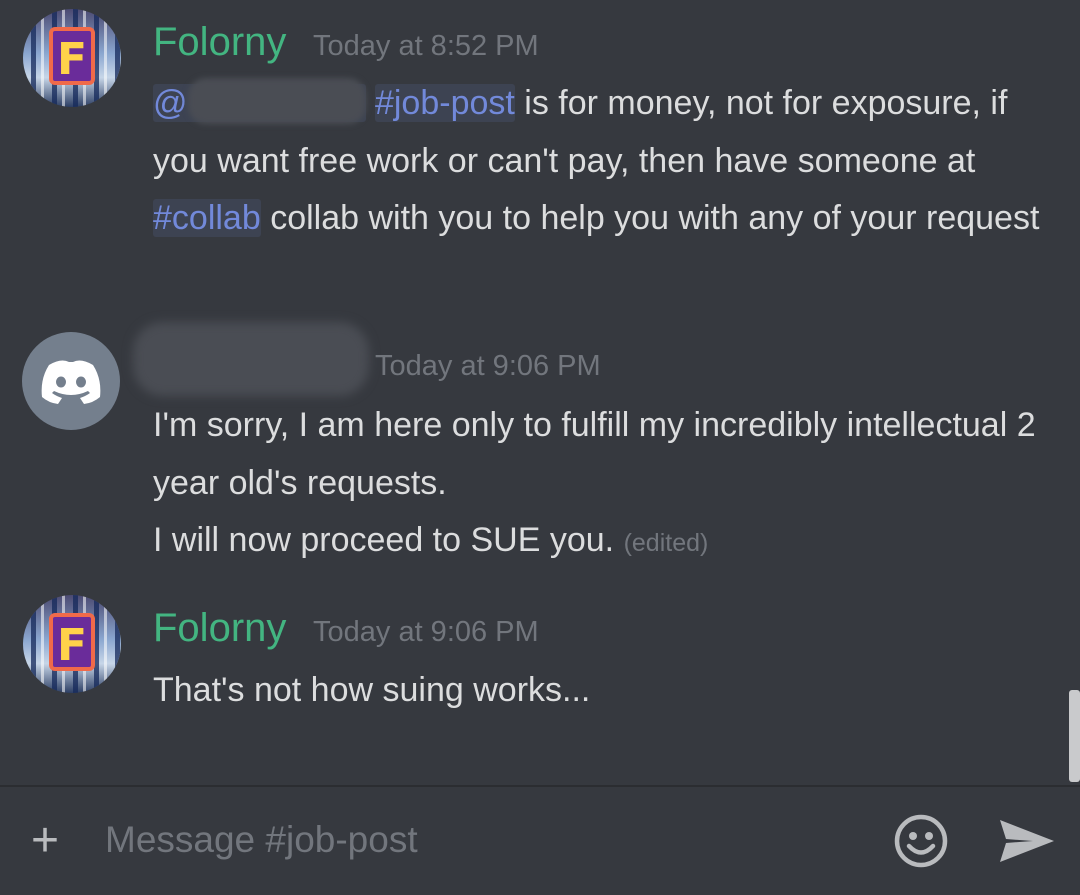  I want to click on message-input, so click(485, 840).